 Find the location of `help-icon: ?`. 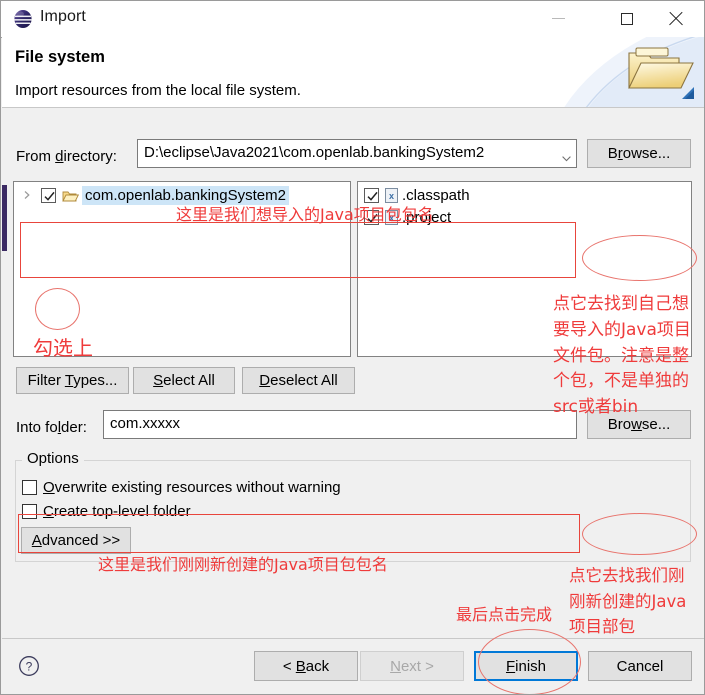

help-icon: ? is located at coordinates (29, 666).